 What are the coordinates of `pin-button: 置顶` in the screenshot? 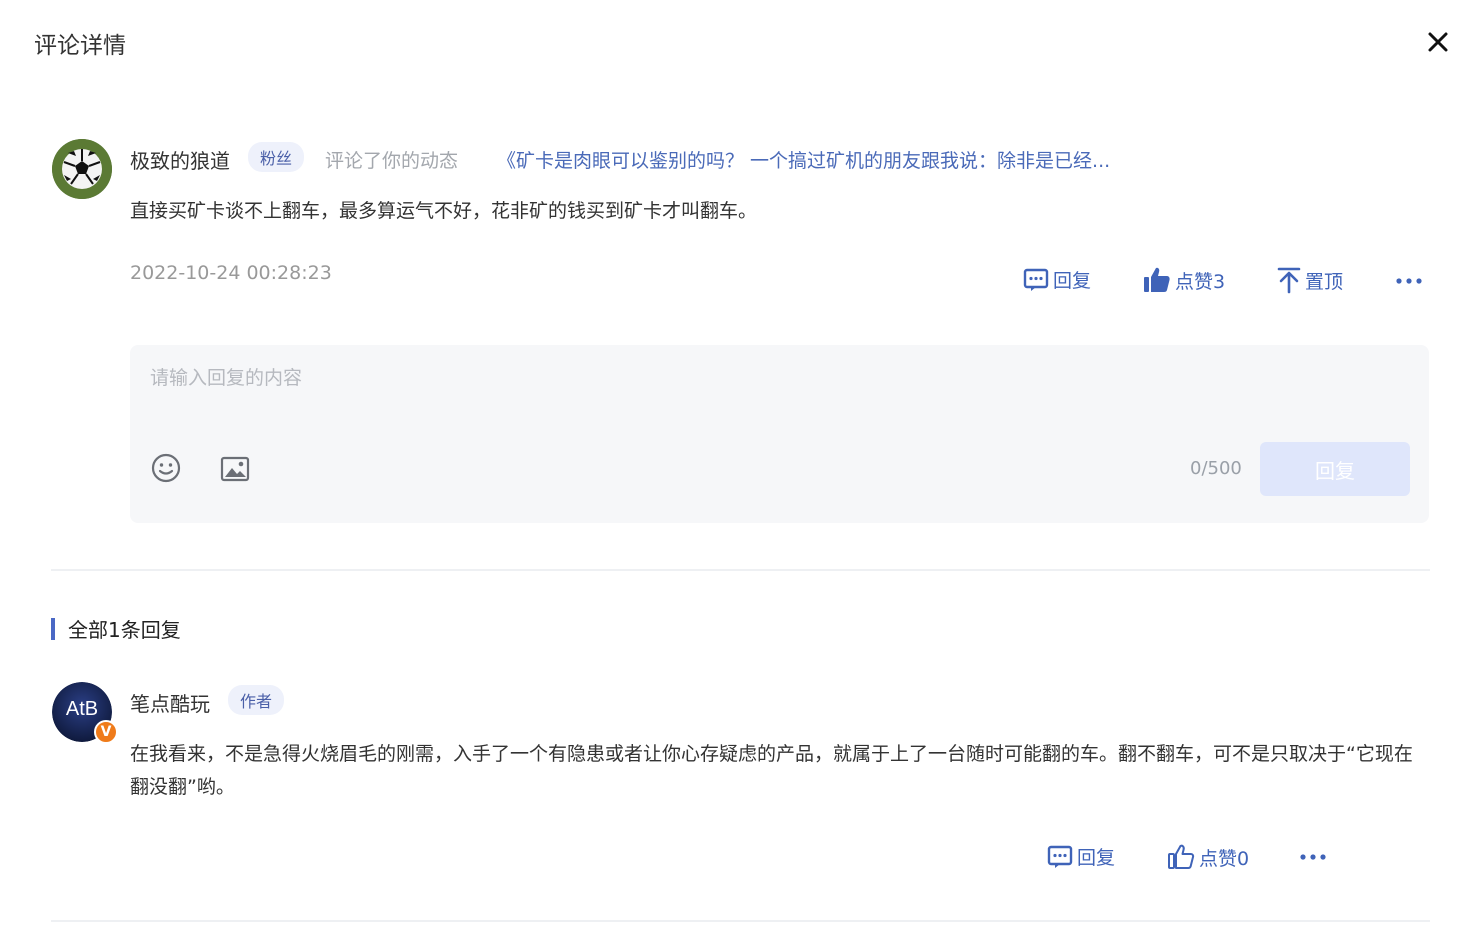 It's located at (1310, 280).